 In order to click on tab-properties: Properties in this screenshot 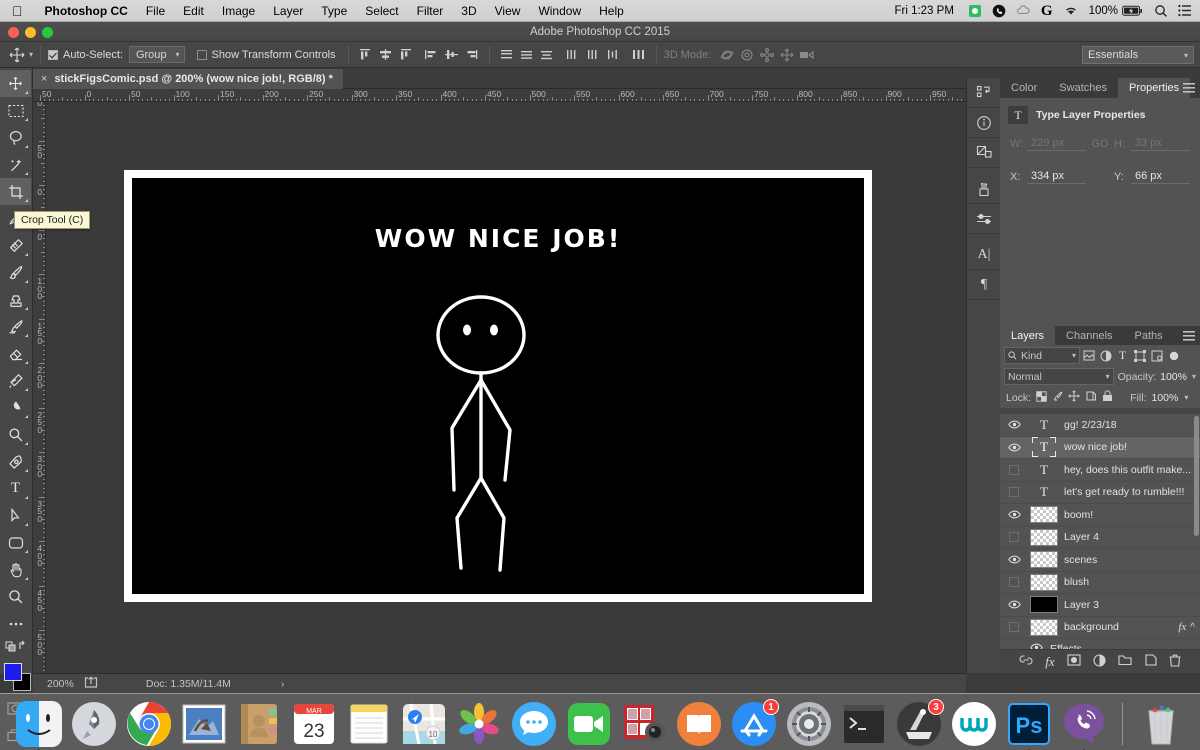, I will do `click(1154, 88)`.